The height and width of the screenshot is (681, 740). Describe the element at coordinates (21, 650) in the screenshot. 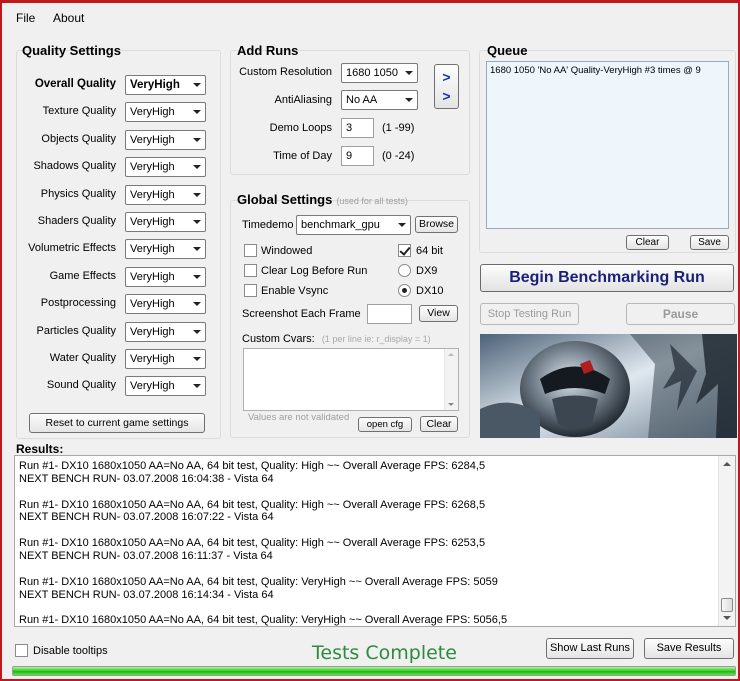

I see `disable-tooltips-checkbox` at that location.